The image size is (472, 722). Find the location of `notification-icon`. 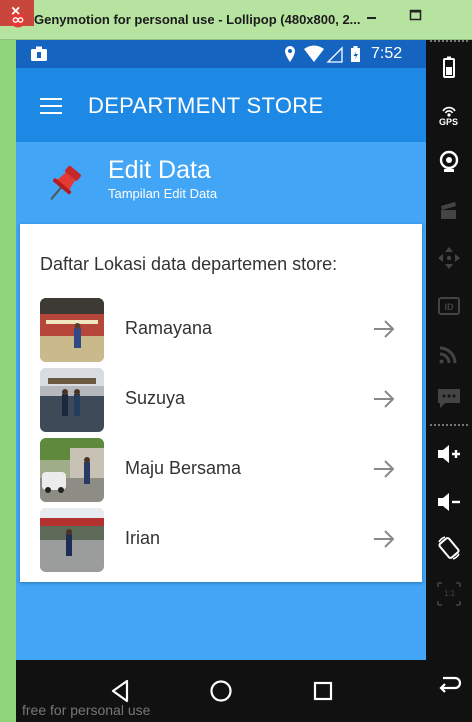

notification-icon is located at coordinates (39, 53).